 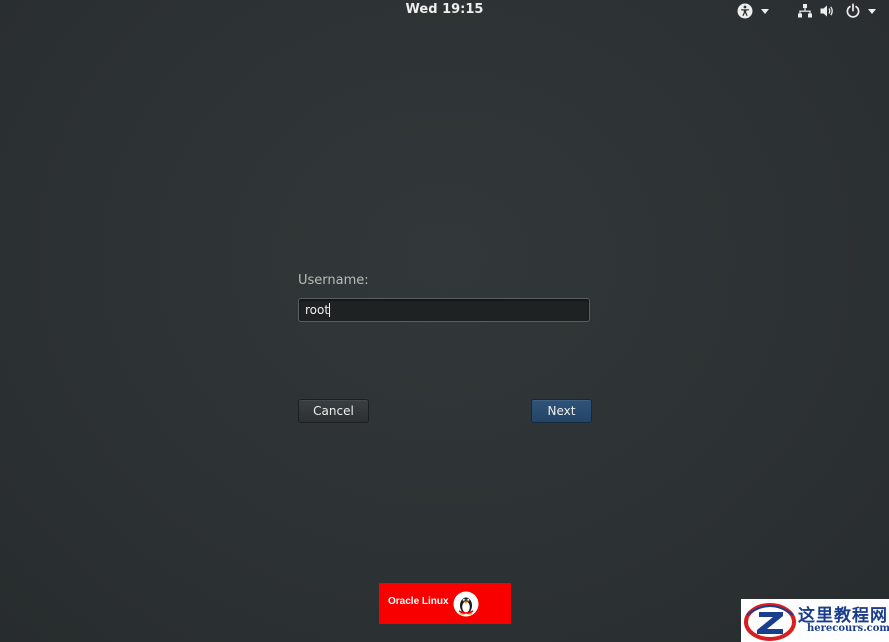 What do you see at coordinates (770, 622) in the screenshot?
I see `z-logo-icon` at bounding box center [770, 622].